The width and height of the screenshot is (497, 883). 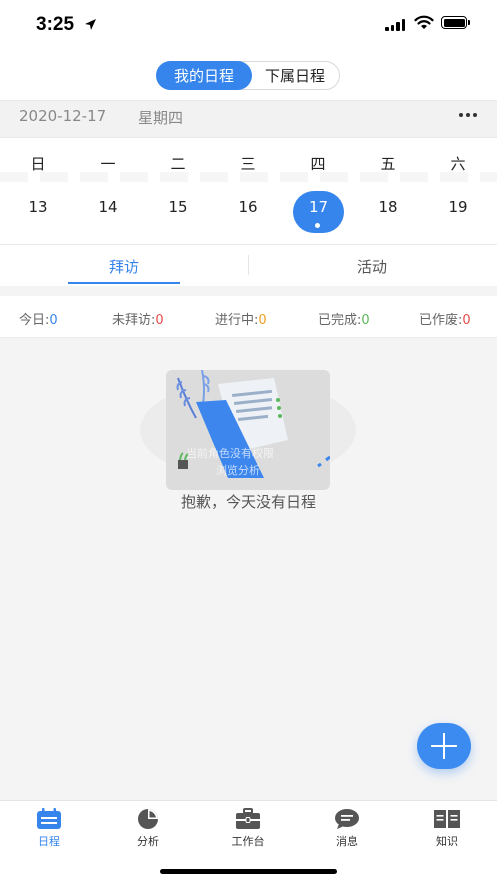 I want to click on chat-bubble-icon, so click(x=347, y=819).